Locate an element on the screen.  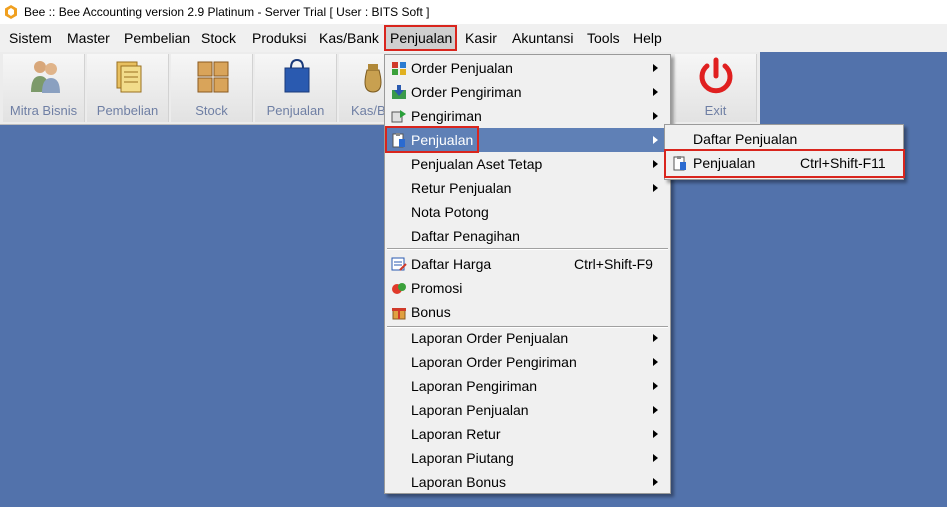
menu-item-promosi: Promosi is located at coordinates (527, 288).